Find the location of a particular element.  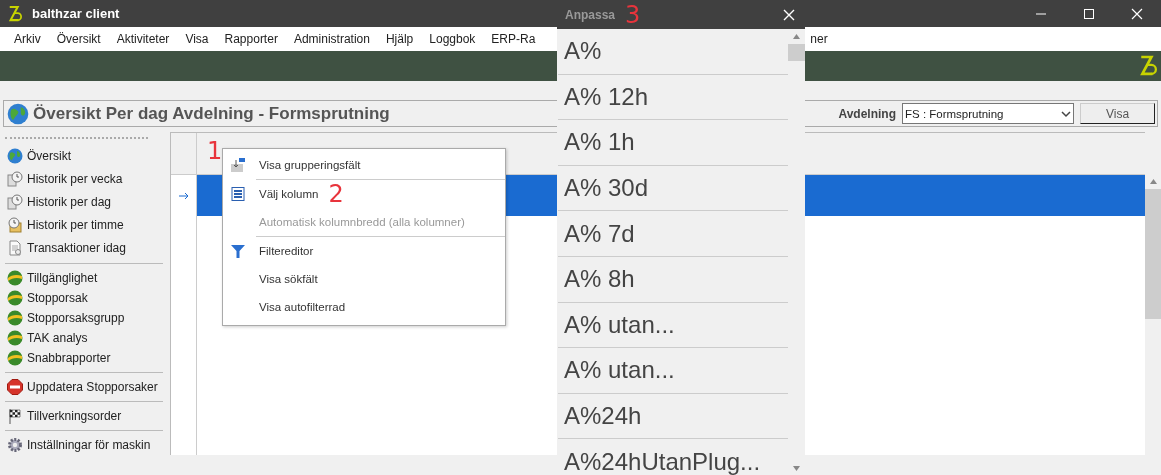

sidebar-item: Stopporsaksgrupp is located at coordinates (84, 318).